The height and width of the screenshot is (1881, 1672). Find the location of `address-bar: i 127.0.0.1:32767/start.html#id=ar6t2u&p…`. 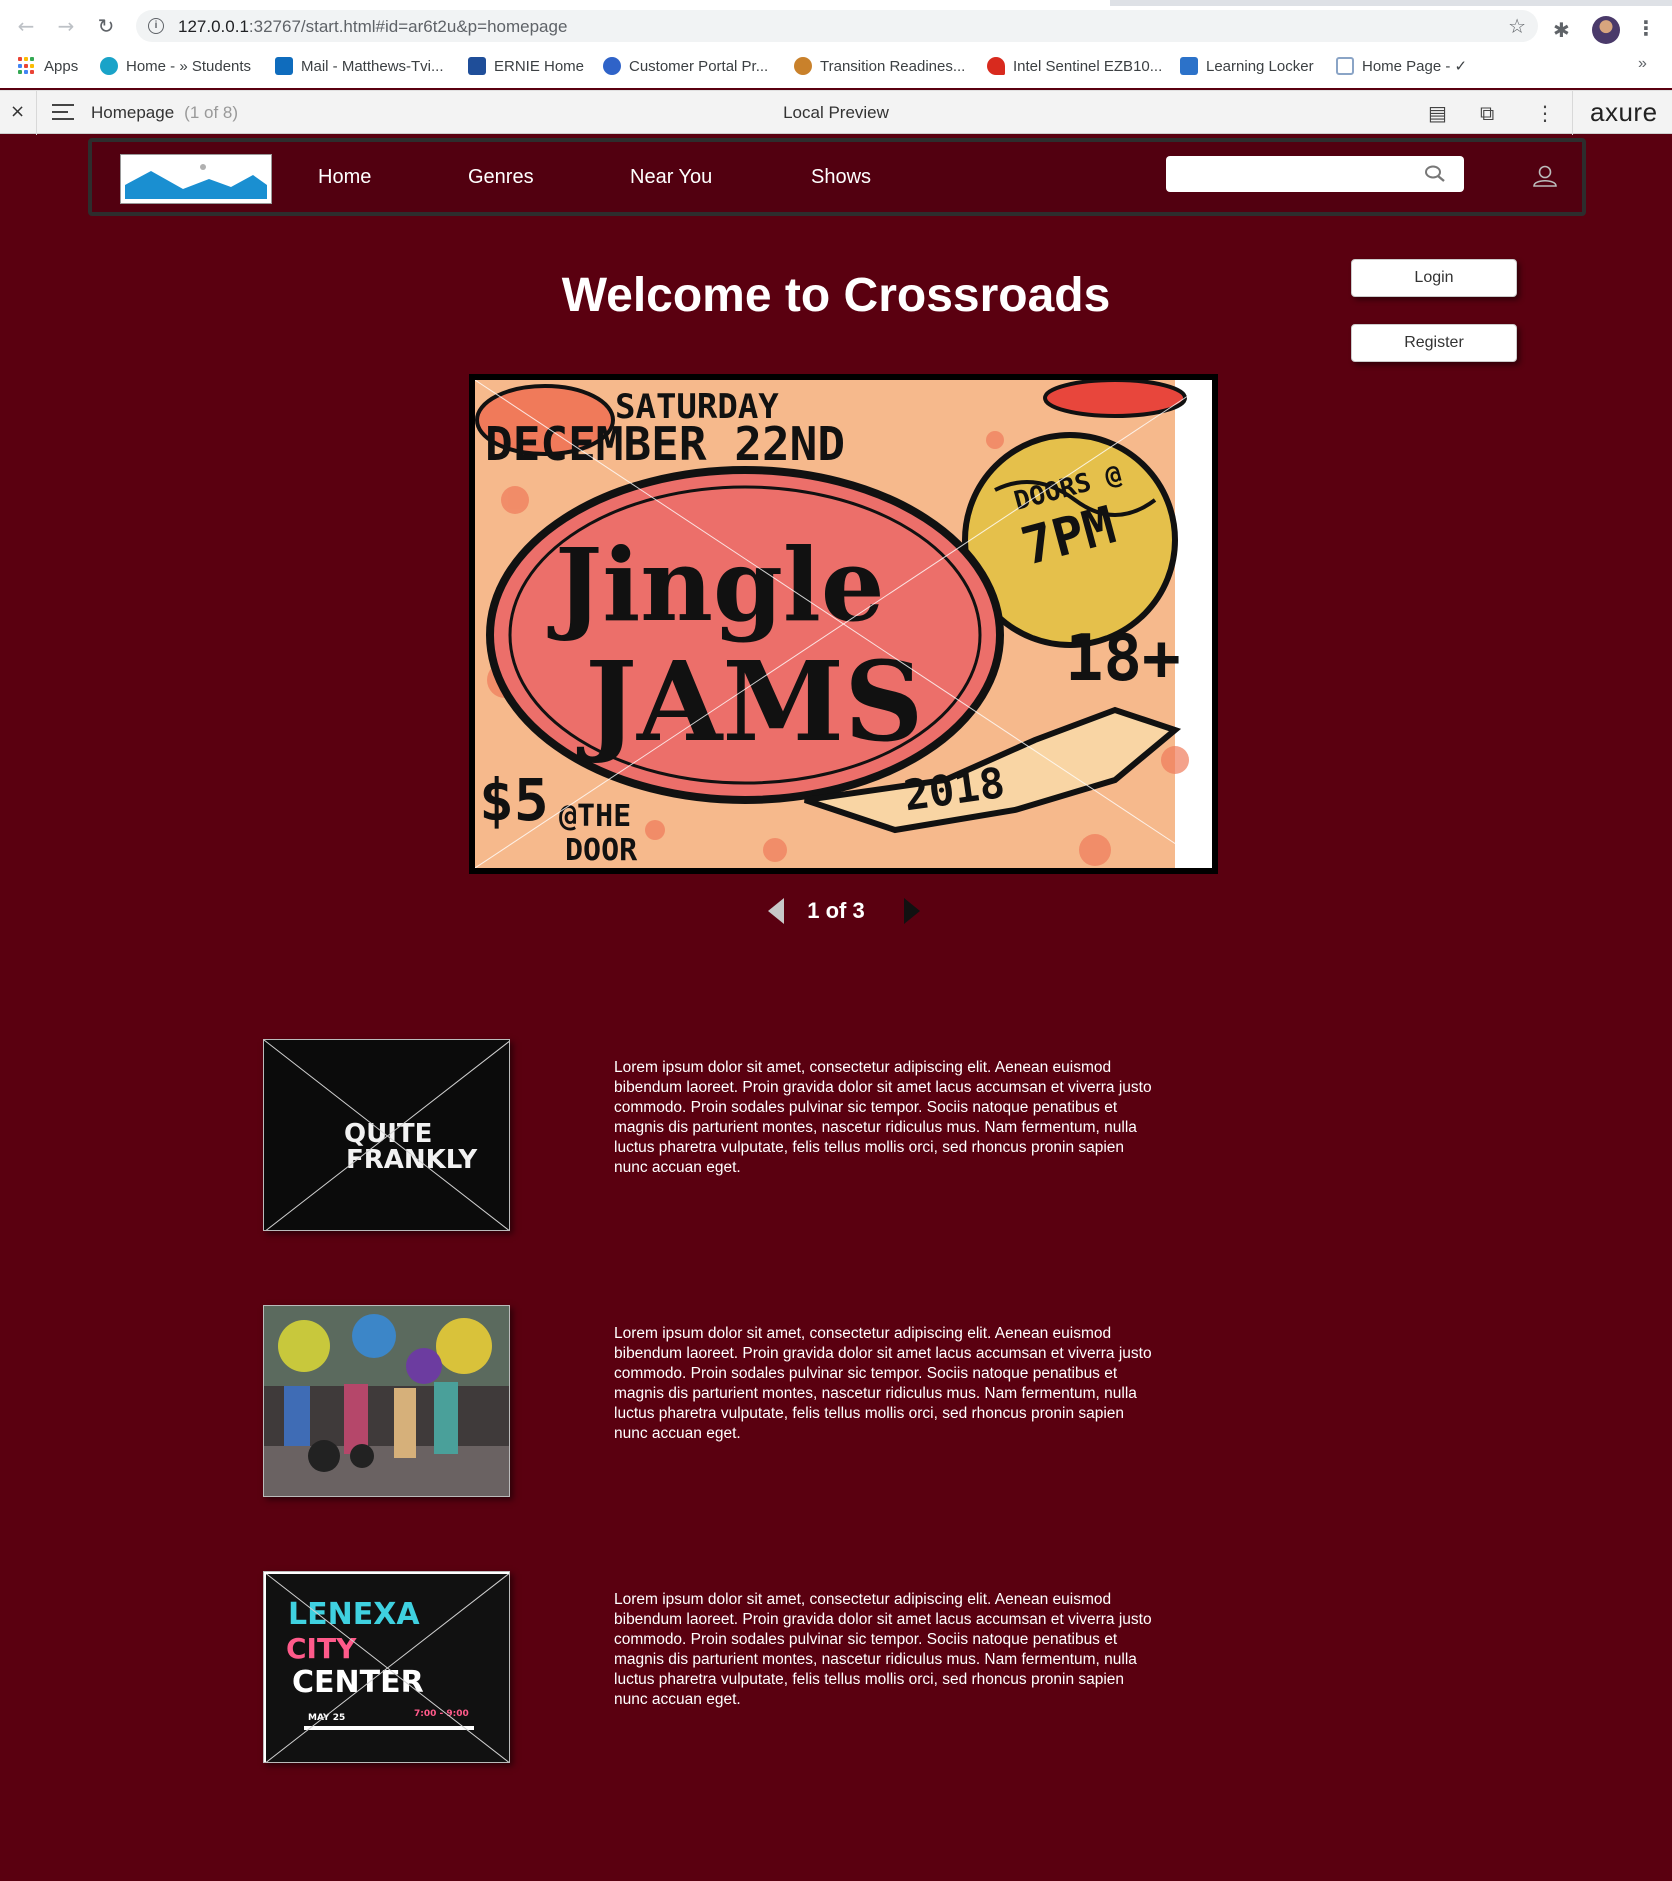

address-bar: i 127.0.0.1:32767/start.html#id=ar6t2u&p… is located at coordinates (837, 26).